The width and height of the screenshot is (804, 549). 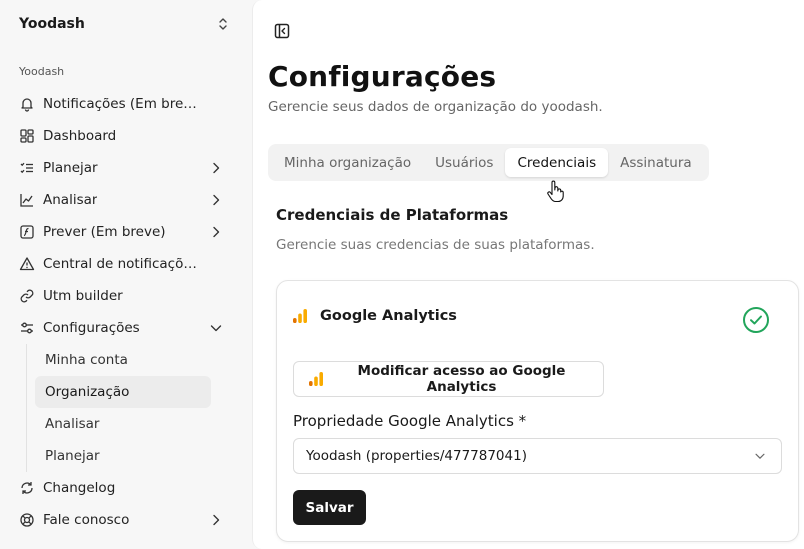 What do you see at coordinates (124, 24) in the screenshot?
I see `workspace-switcher: Yoodash` at bounding box center [124, 24].